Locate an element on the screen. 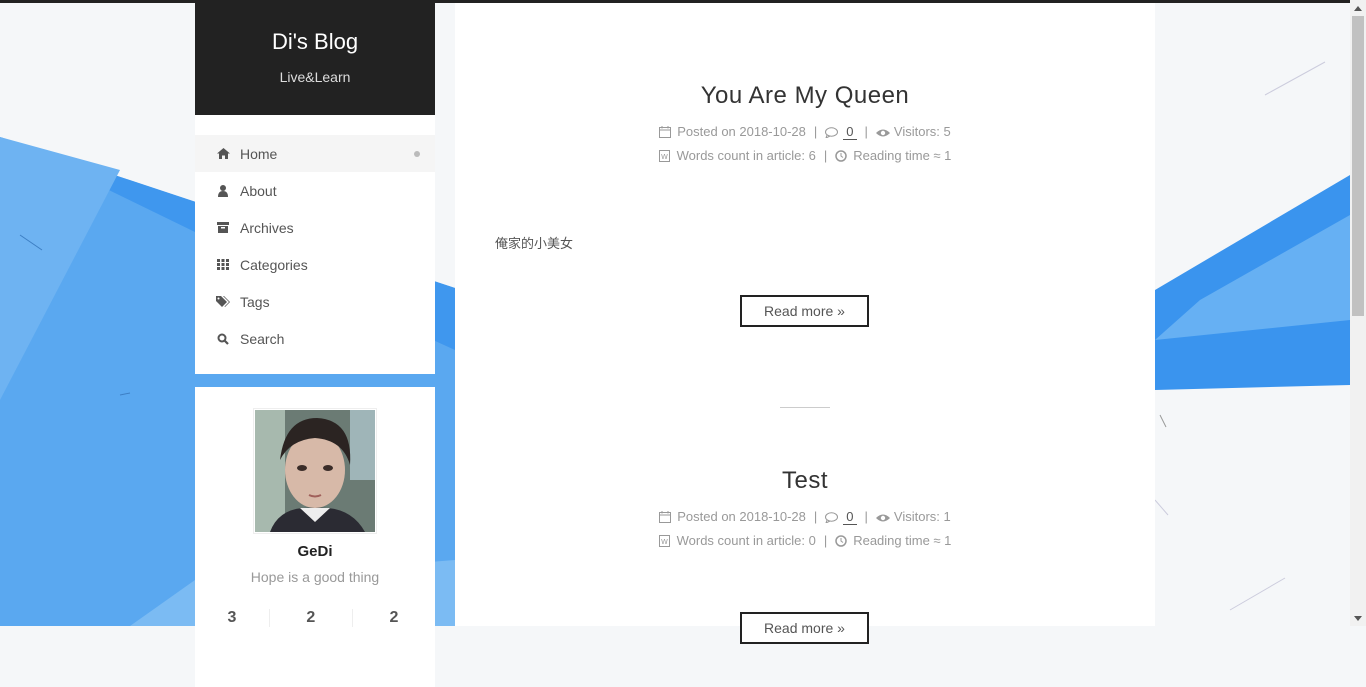 This screenshot has height=687, width=1366. scroll-down-arrow-icon is located at coordinates (1358, 618).